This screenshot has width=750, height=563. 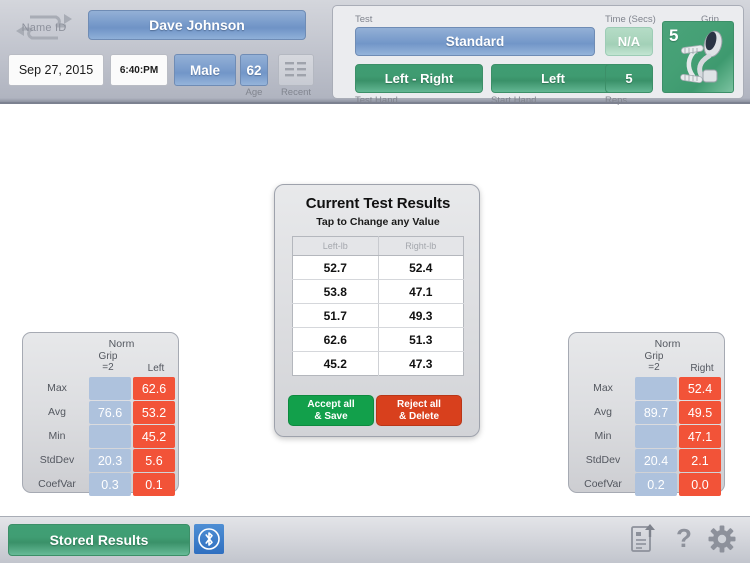 What do you see at coordinates (656, 484) in the screenshot?
I see `stat-norm-cell: 0.2` at bounding box center [656, 484].